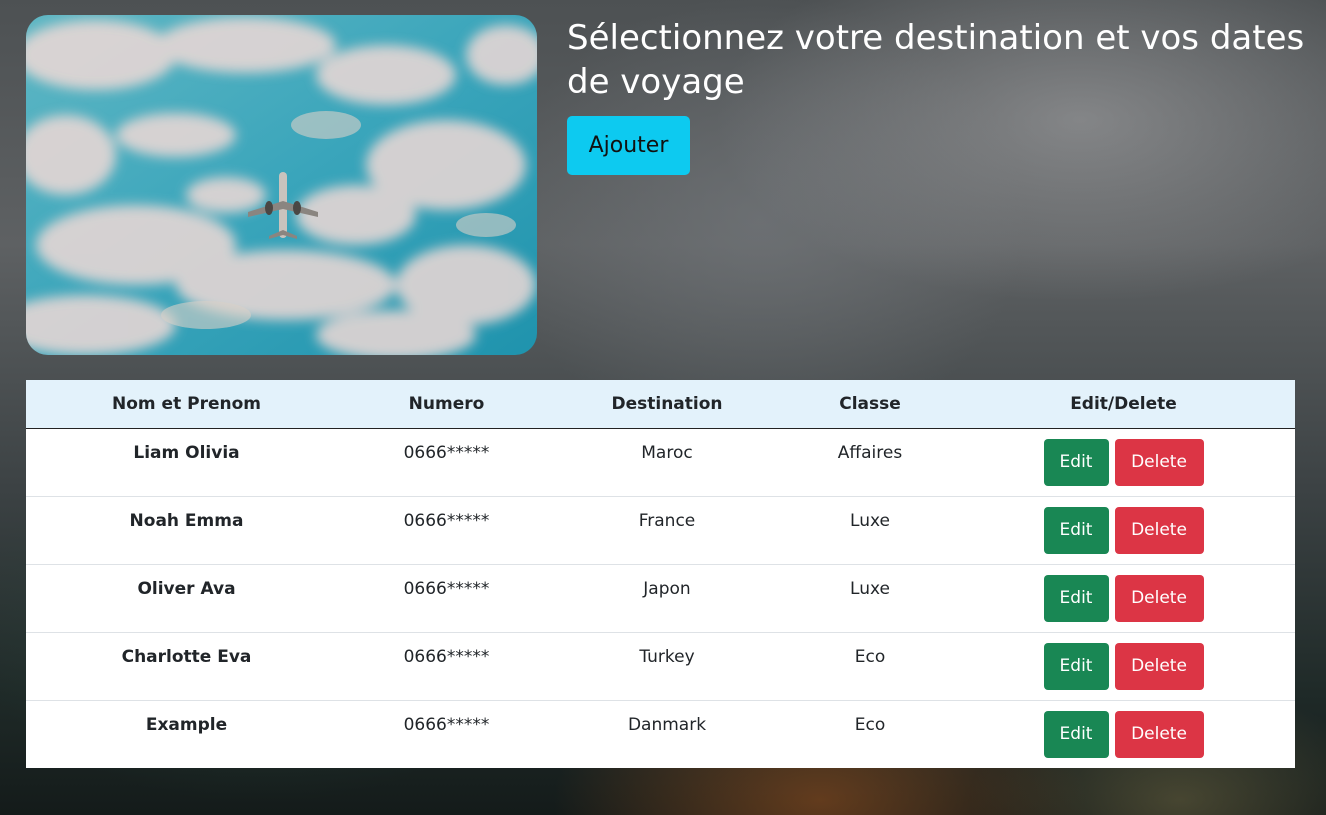 The image size is (1326, 815). I want to click on cell-destination: Maroc, so click(667, 452).